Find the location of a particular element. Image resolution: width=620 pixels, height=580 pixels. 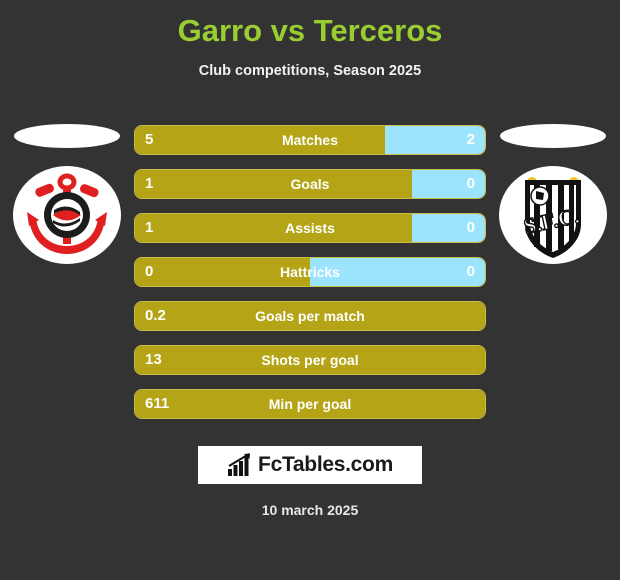

stat-value-right: 2 is located at coordinates (470, 139).